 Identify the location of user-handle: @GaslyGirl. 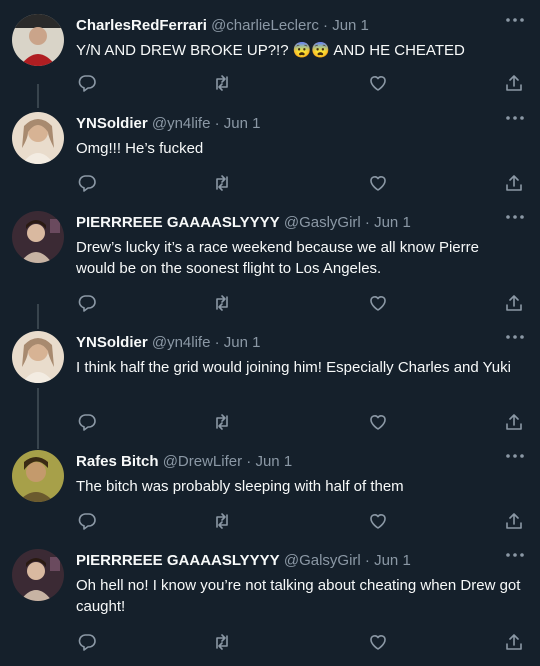
(322, 222).